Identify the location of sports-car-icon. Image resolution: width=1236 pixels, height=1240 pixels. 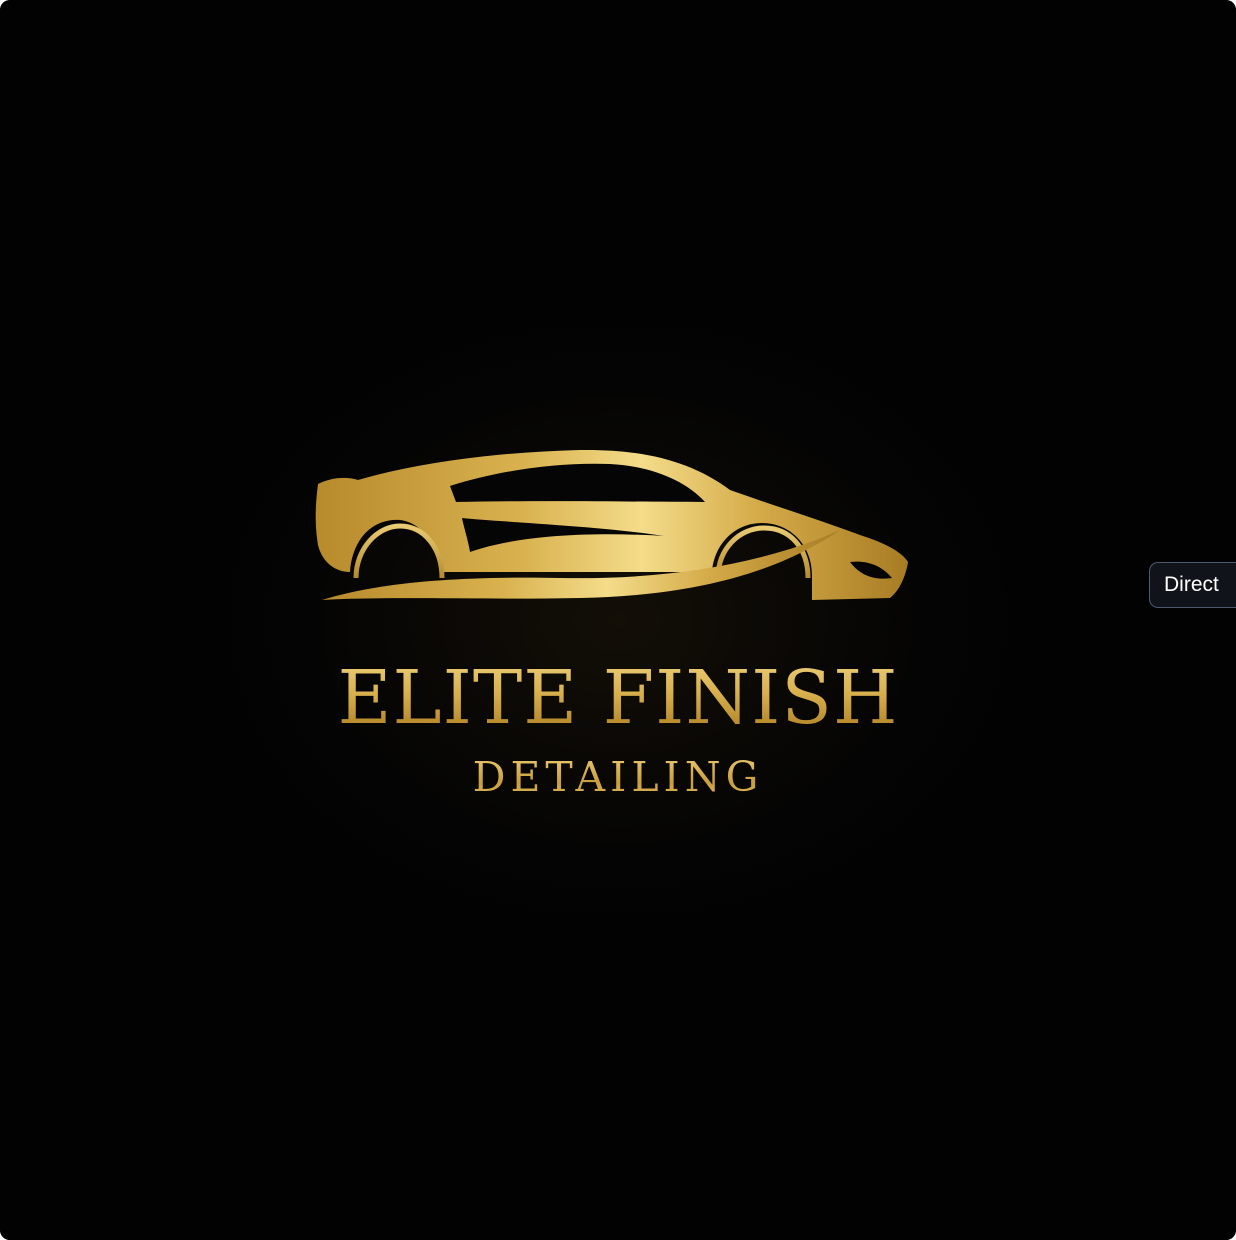
(611, 524).